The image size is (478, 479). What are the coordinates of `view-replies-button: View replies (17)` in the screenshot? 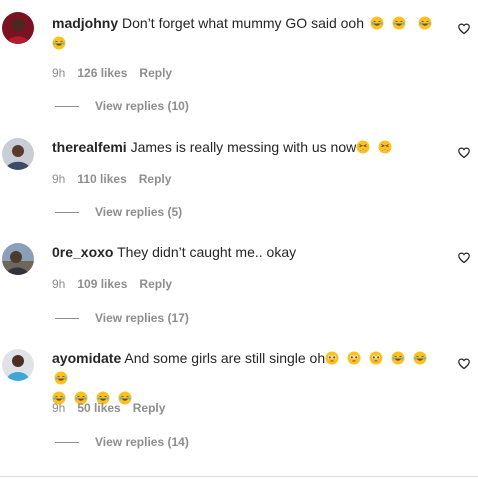 It's located at (122, 318).